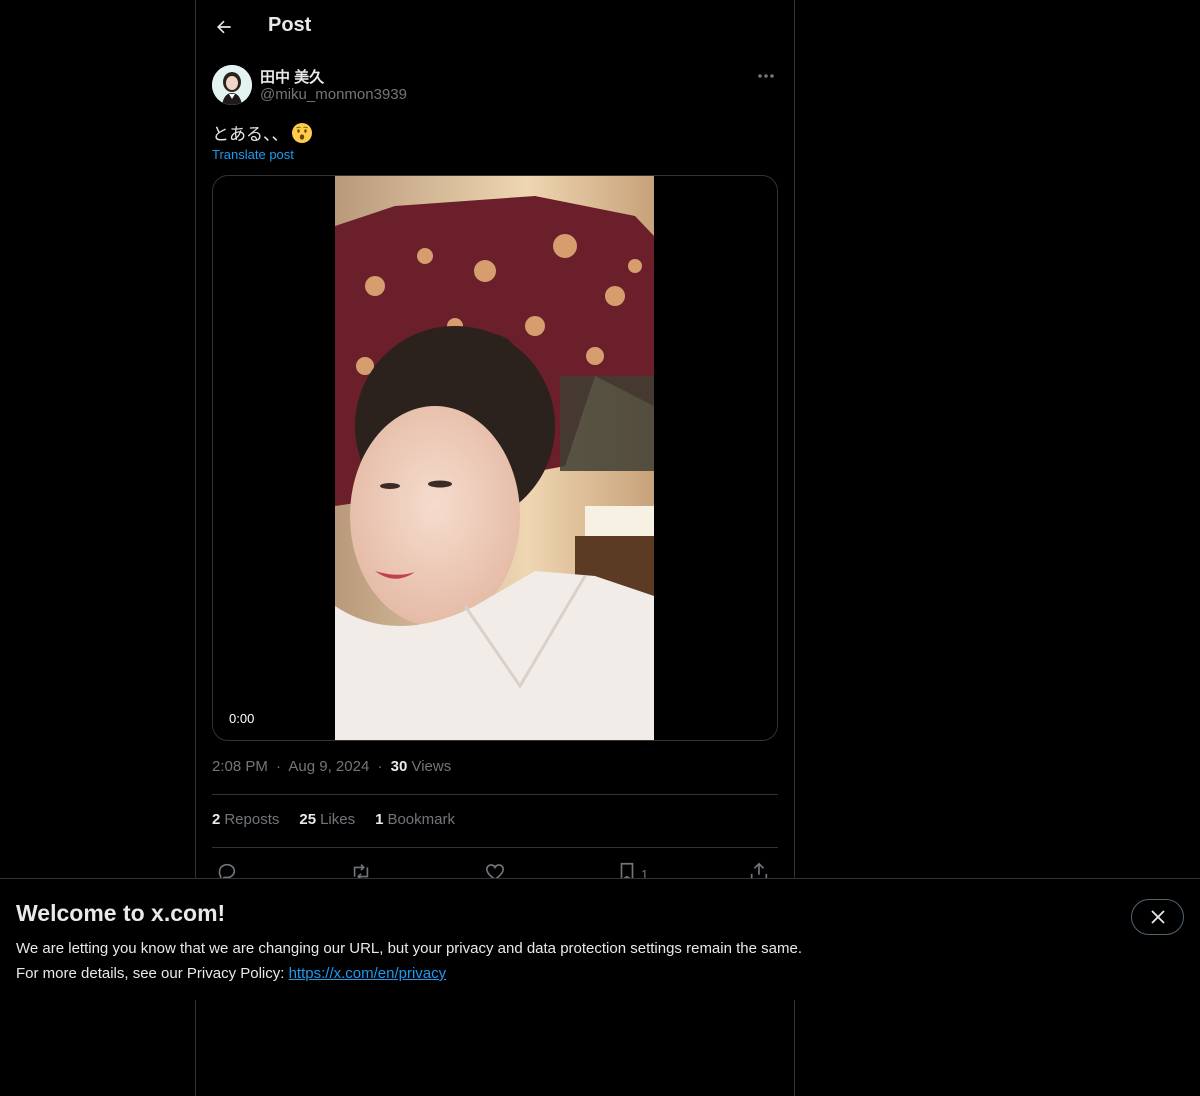  I want to click on hushed-face-emoji-icon, so click(301, 132).